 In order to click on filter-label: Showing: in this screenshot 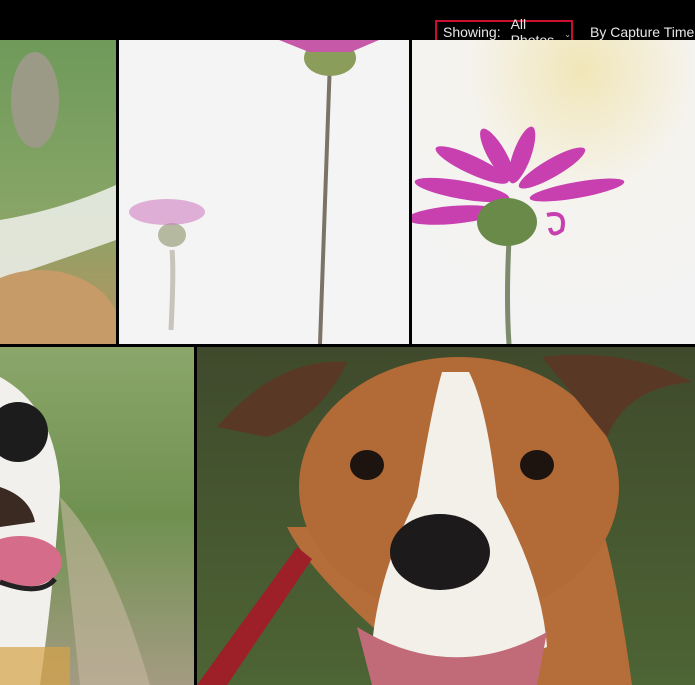, I will do `click(472, 32)`.